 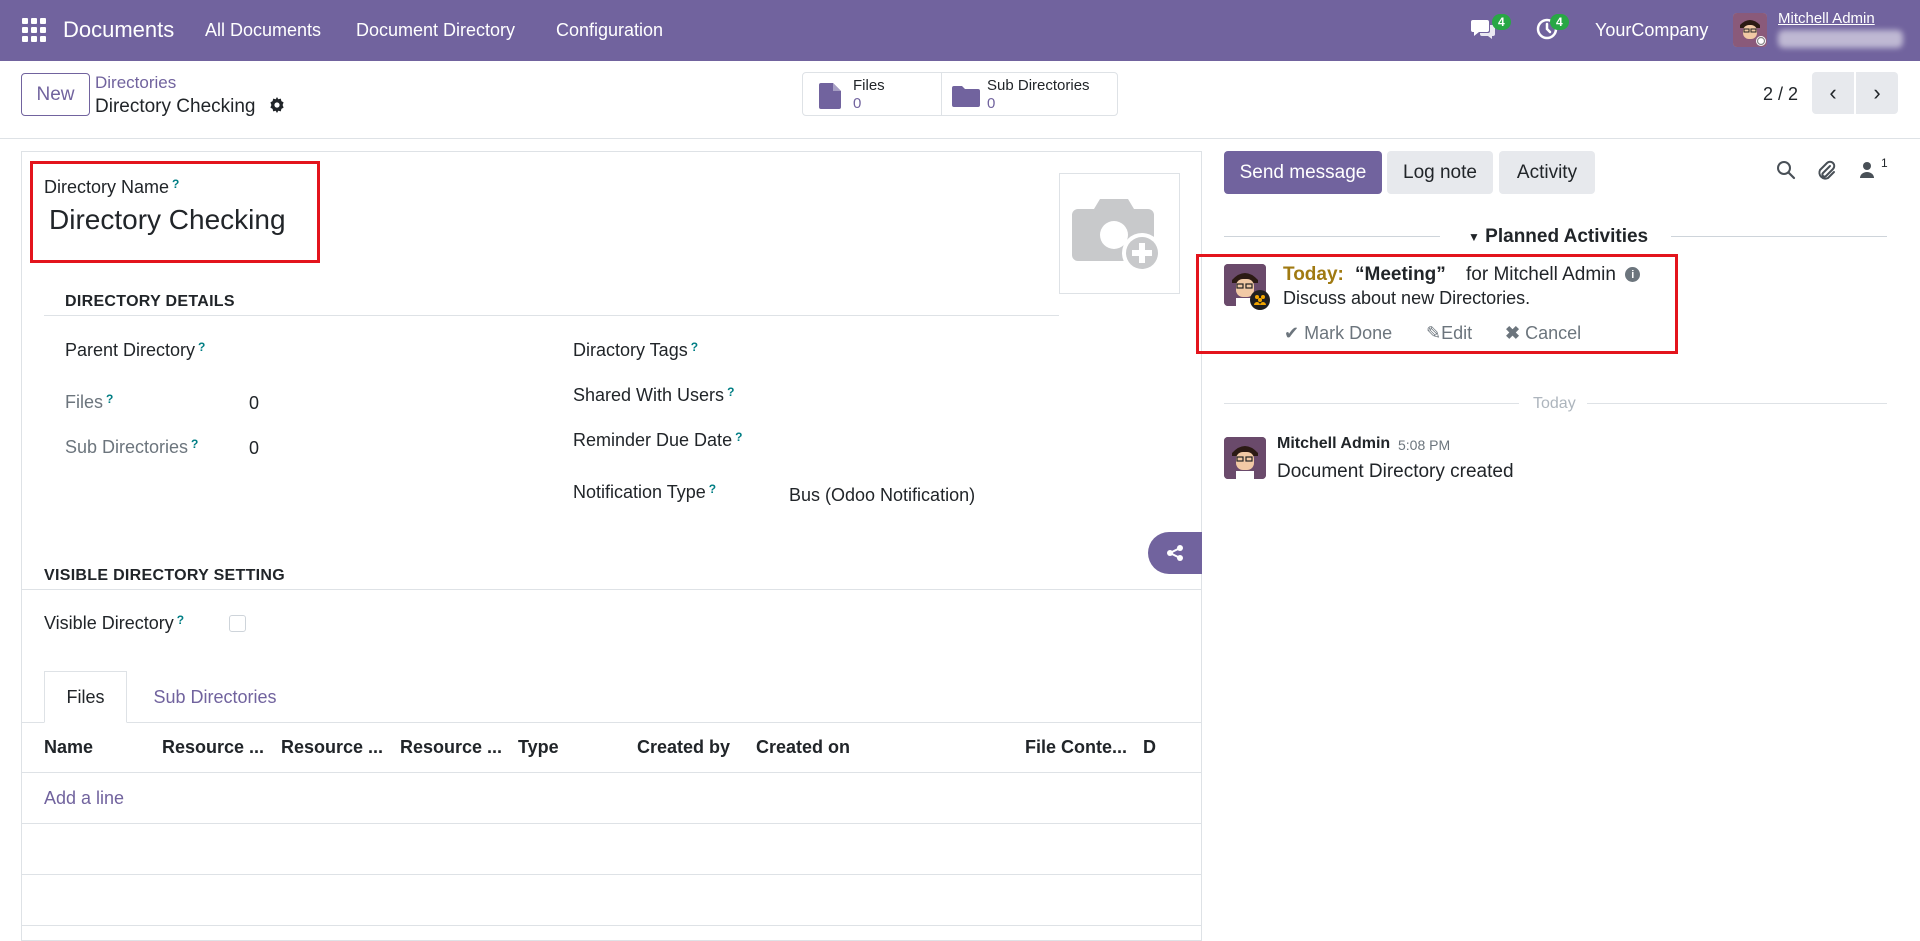 What do you see at coordinates (237, 623) in the screenshot?
I see `visible-directory-checkbox` at bounding box center [237, 623].